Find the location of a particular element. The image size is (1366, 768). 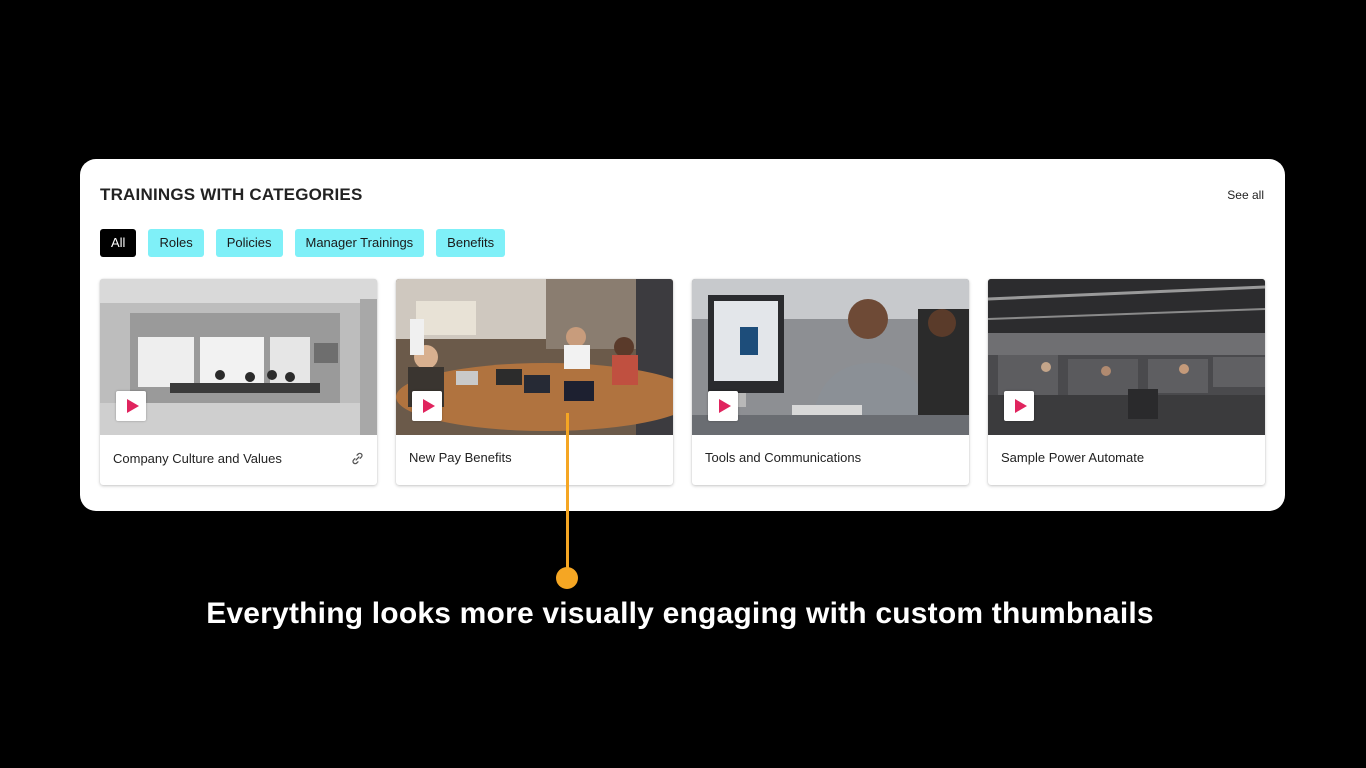

card-title: Company Culture and Values is located at coordinates (197, 458).